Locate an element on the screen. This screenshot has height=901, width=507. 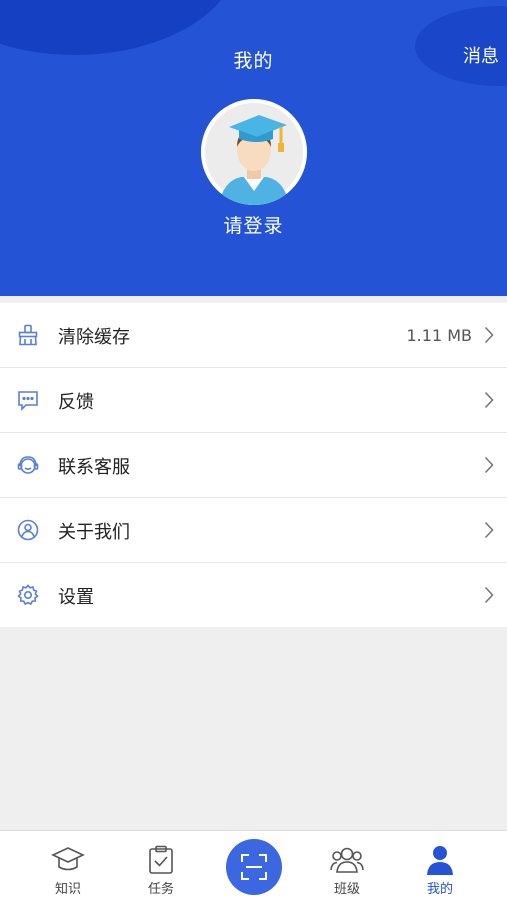
graduate-avatar-icon is located at coordinates (254, 152).